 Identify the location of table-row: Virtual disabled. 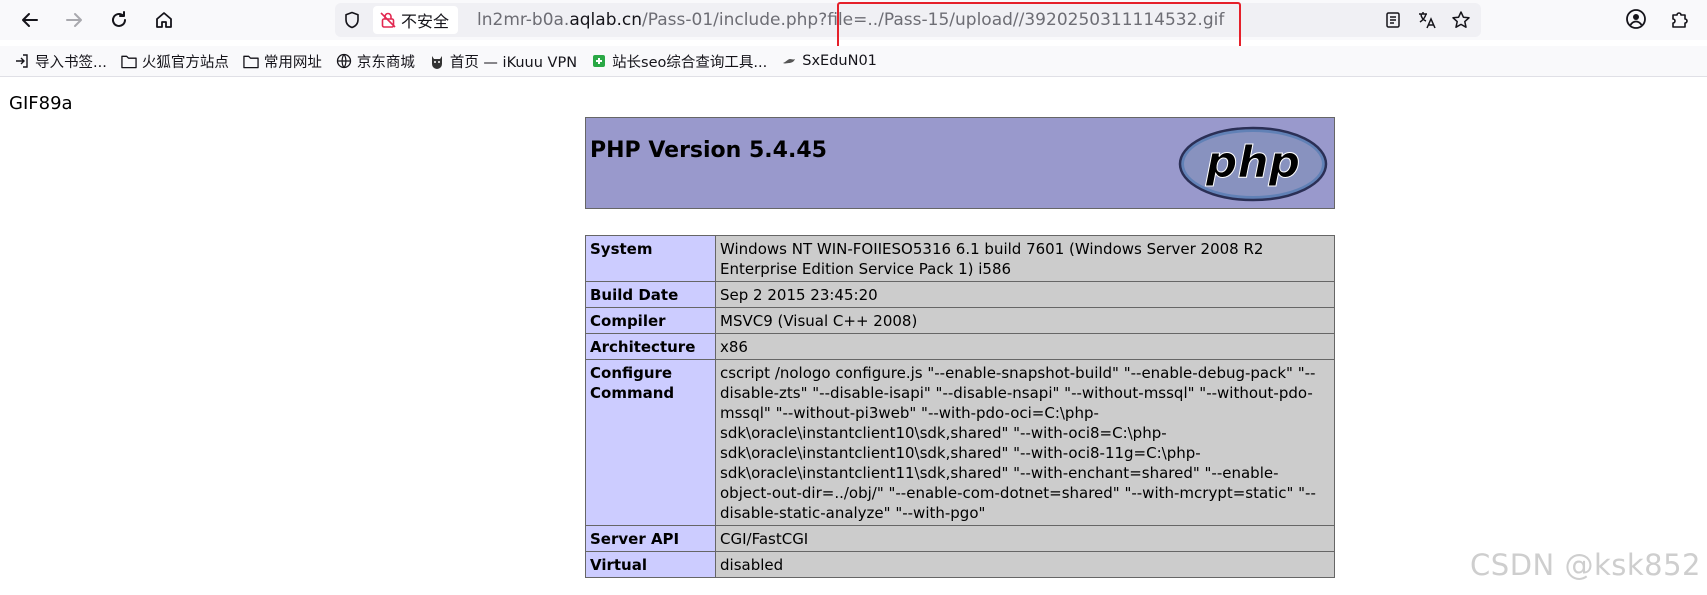
(960, 564).